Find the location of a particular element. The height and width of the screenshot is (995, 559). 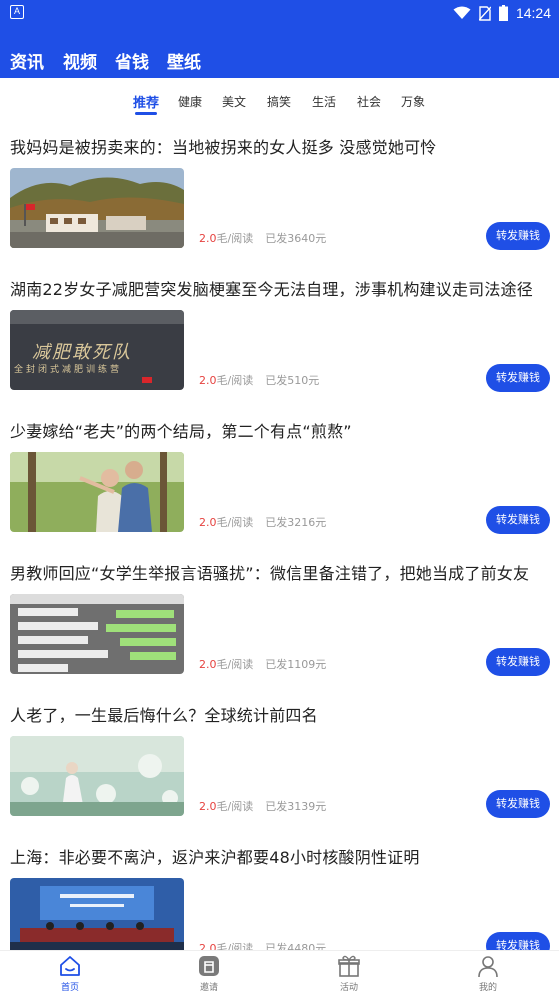

status-bar: A 14:24 is located at coordinates (279, 13).